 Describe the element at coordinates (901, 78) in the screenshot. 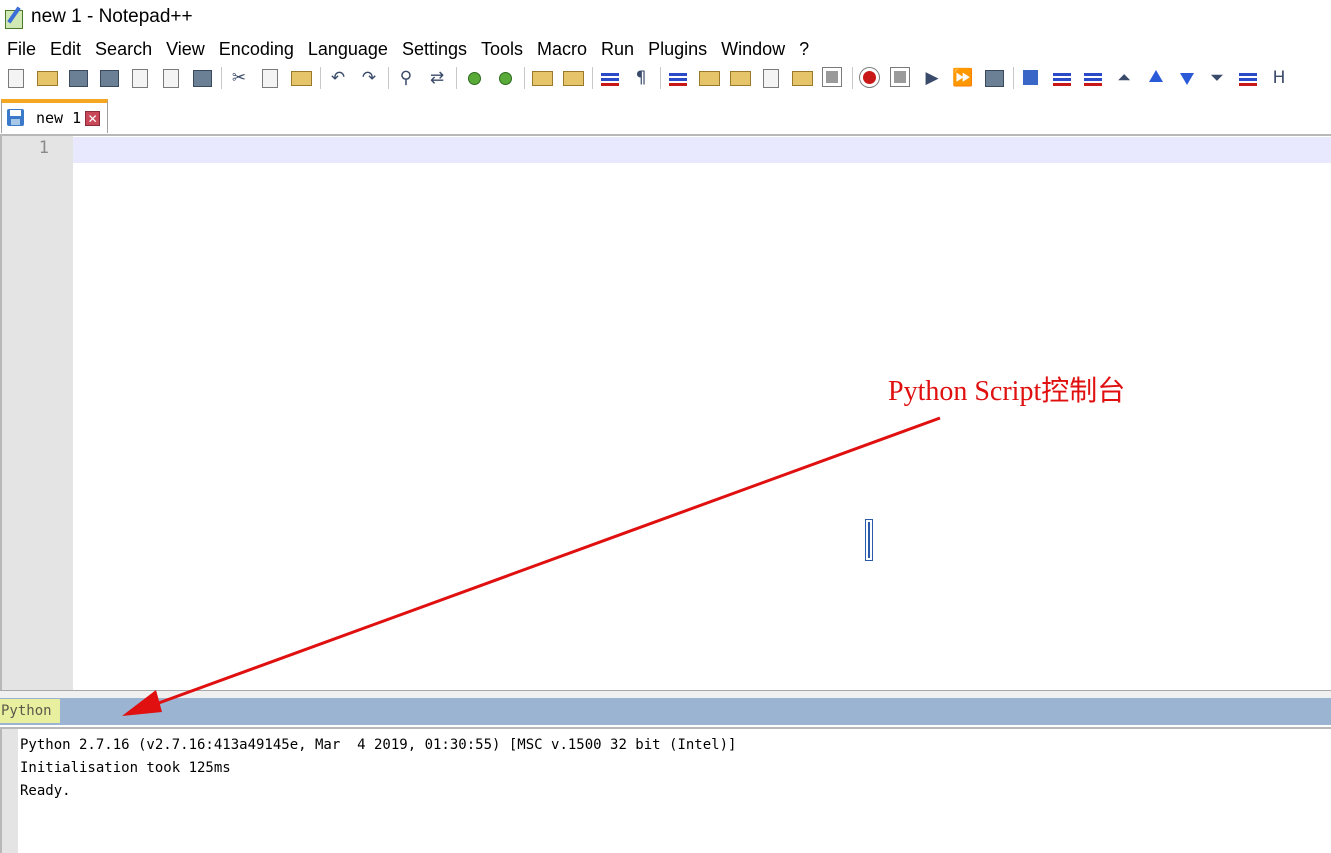

I see `stop-recording-icon` at that location.